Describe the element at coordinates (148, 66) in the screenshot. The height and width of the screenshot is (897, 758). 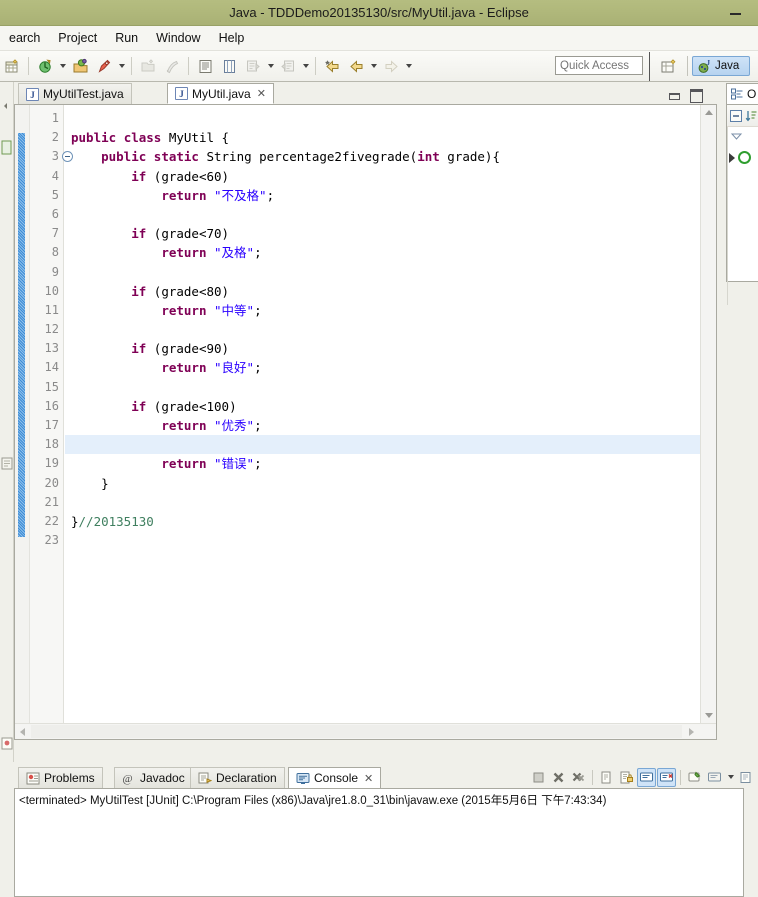
I see `new-java-package-icon` at that location.